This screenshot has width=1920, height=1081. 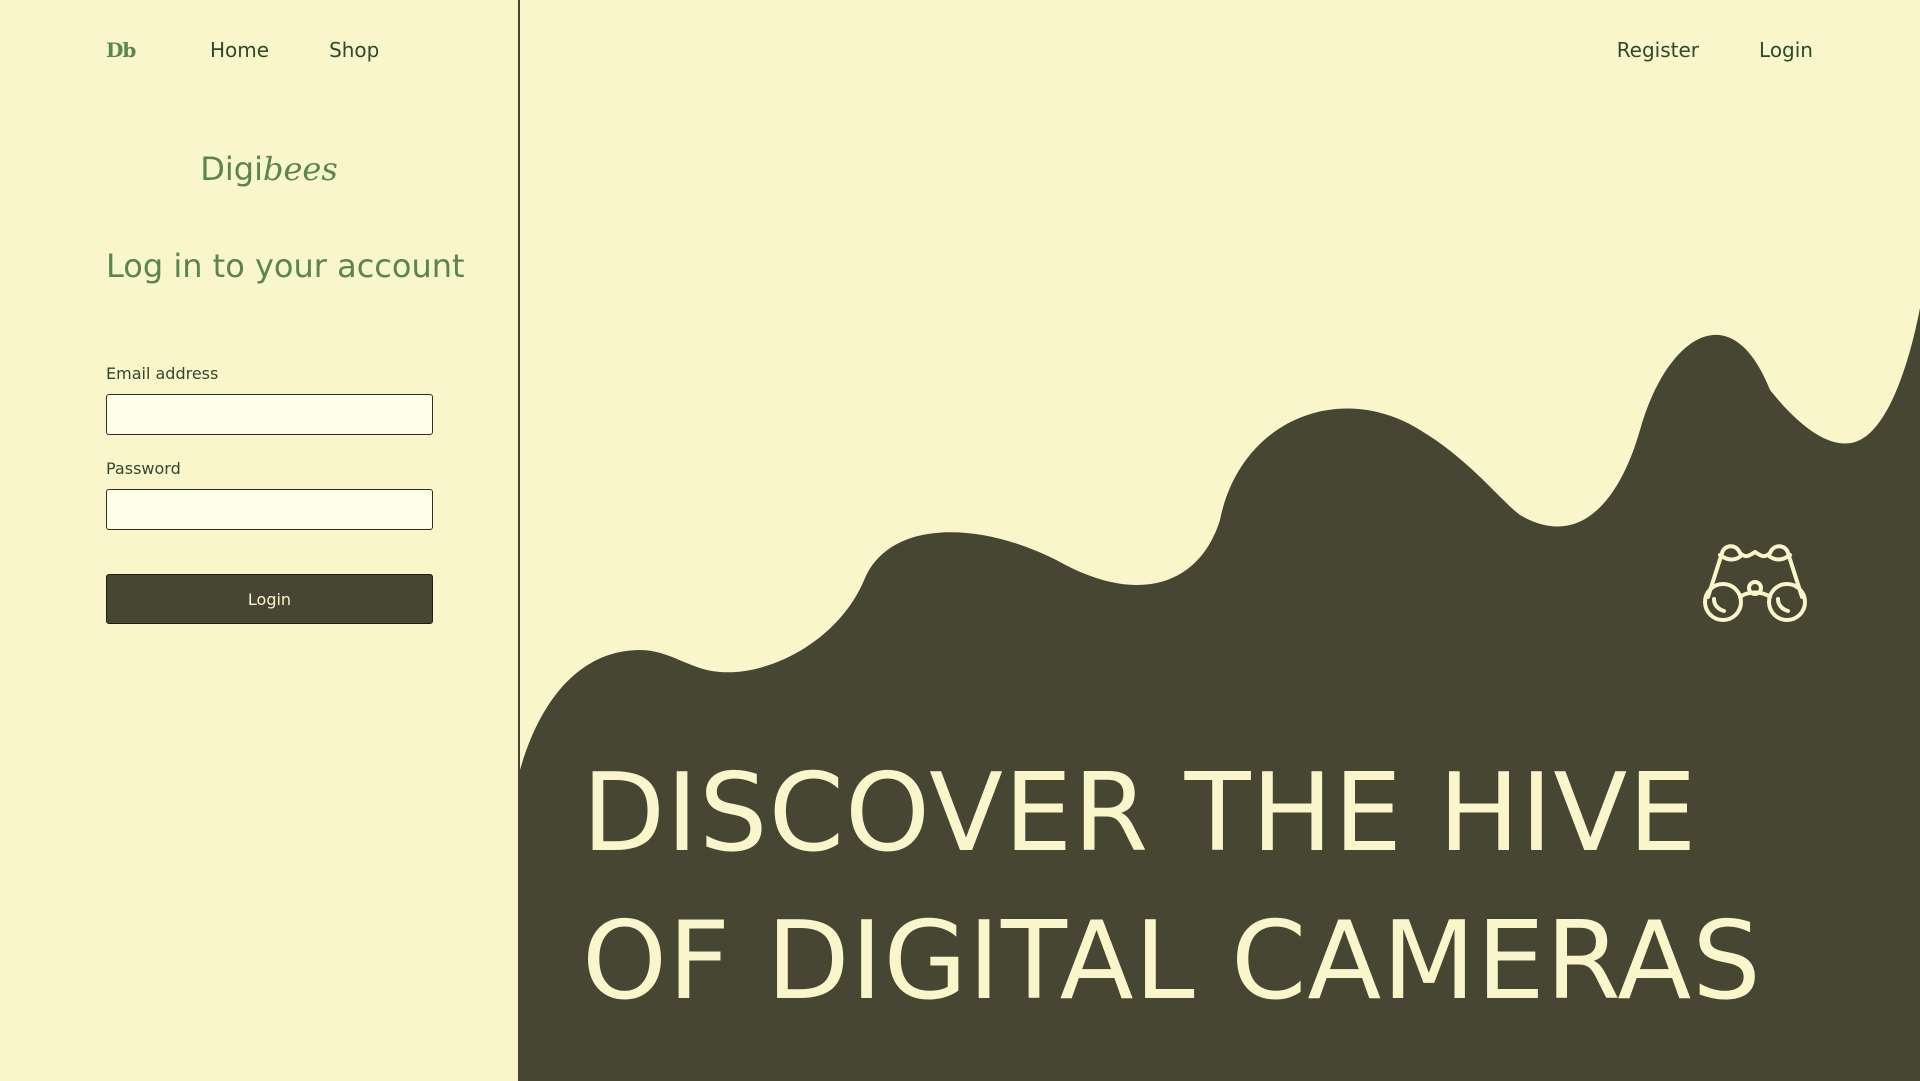 What do you see at coordinates (272, 50) in the screenshot?
I see `top-nav-left: Db Home Shop` at bounding box center [272, 50].